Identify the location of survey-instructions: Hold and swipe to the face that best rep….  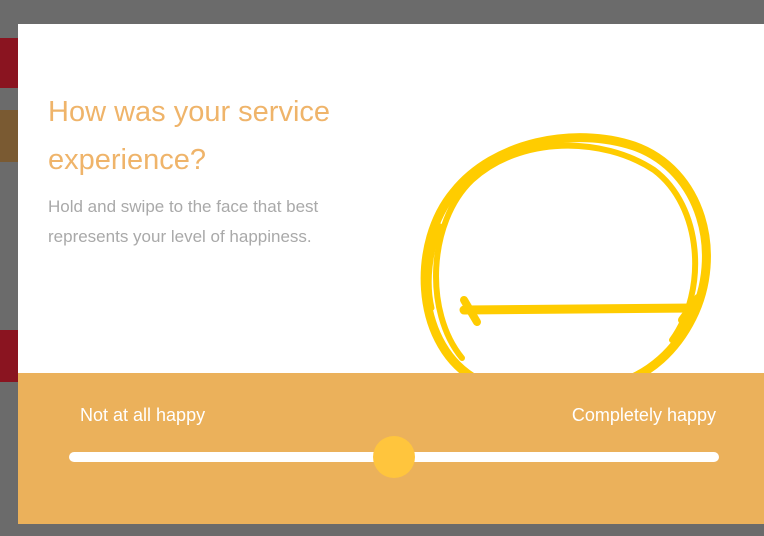
(183, 221).